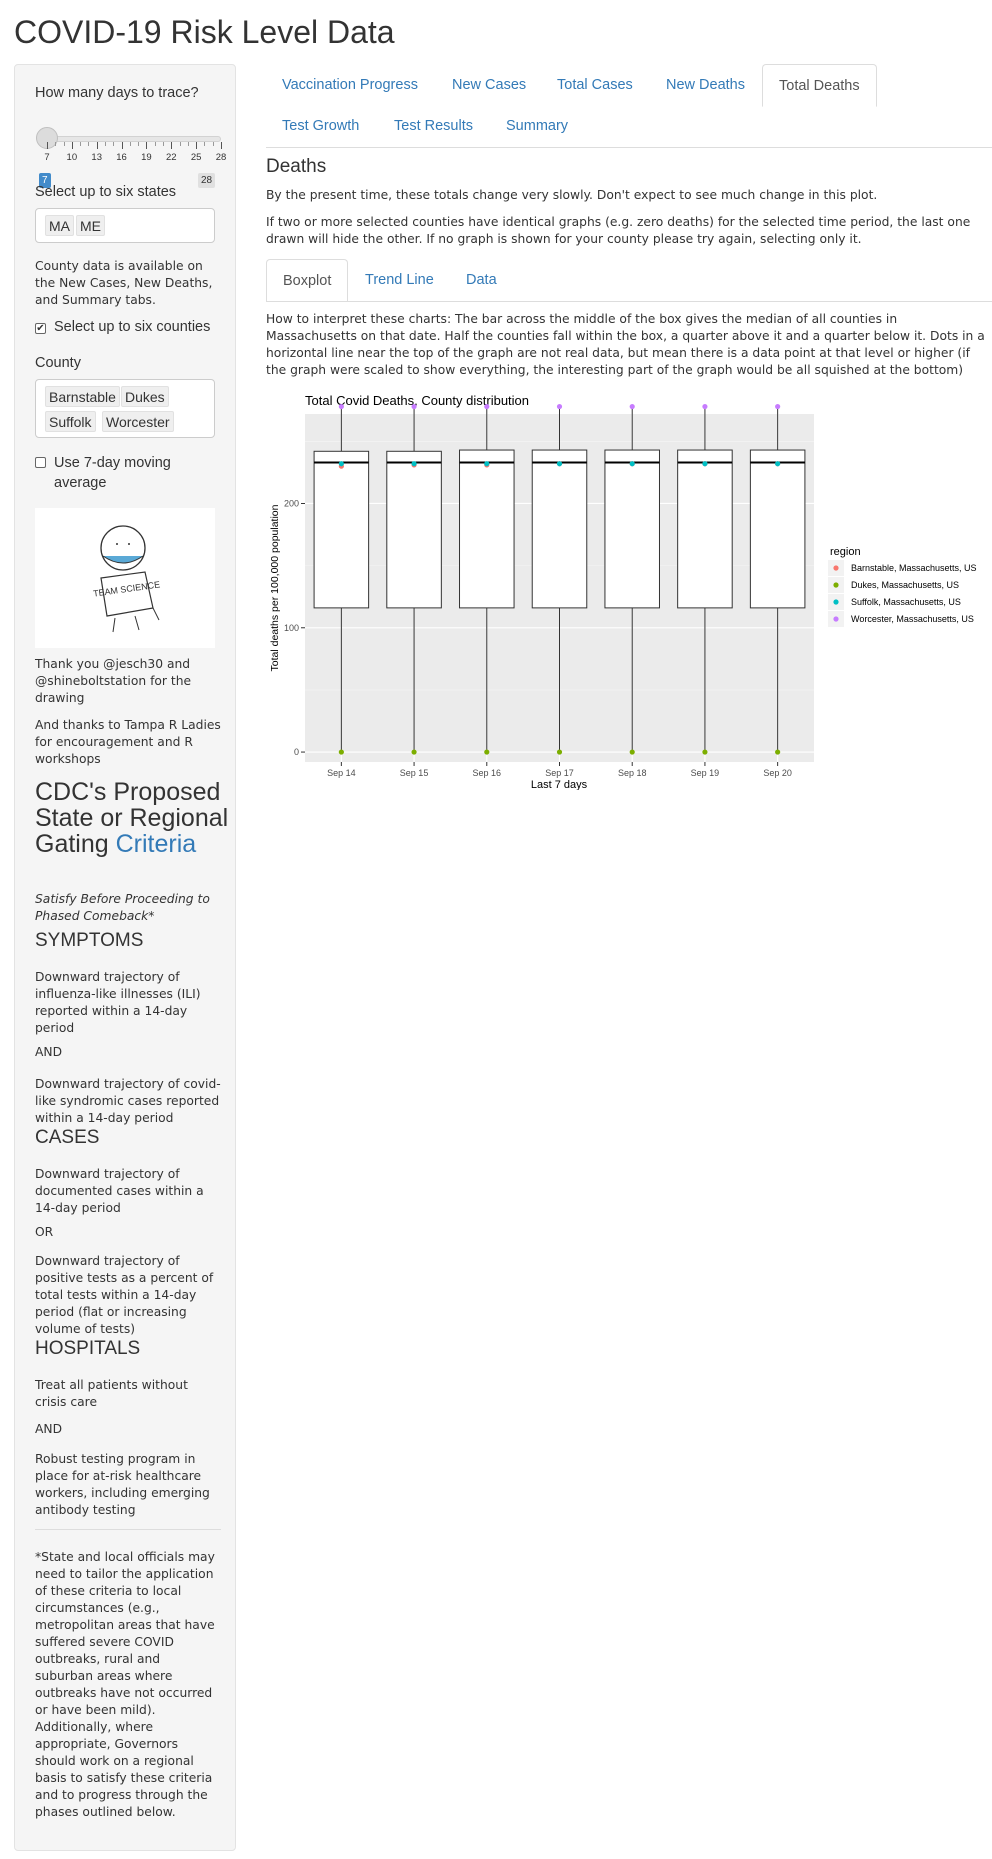 This screenshot has height=1859, width=992. I want to click on slider-tick-label: 25, so click(196, 157).